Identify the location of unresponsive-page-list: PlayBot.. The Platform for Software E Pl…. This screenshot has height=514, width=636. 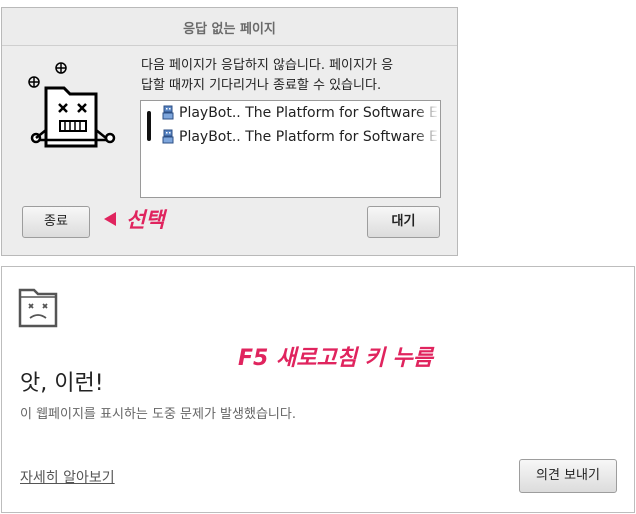
(290, 149).